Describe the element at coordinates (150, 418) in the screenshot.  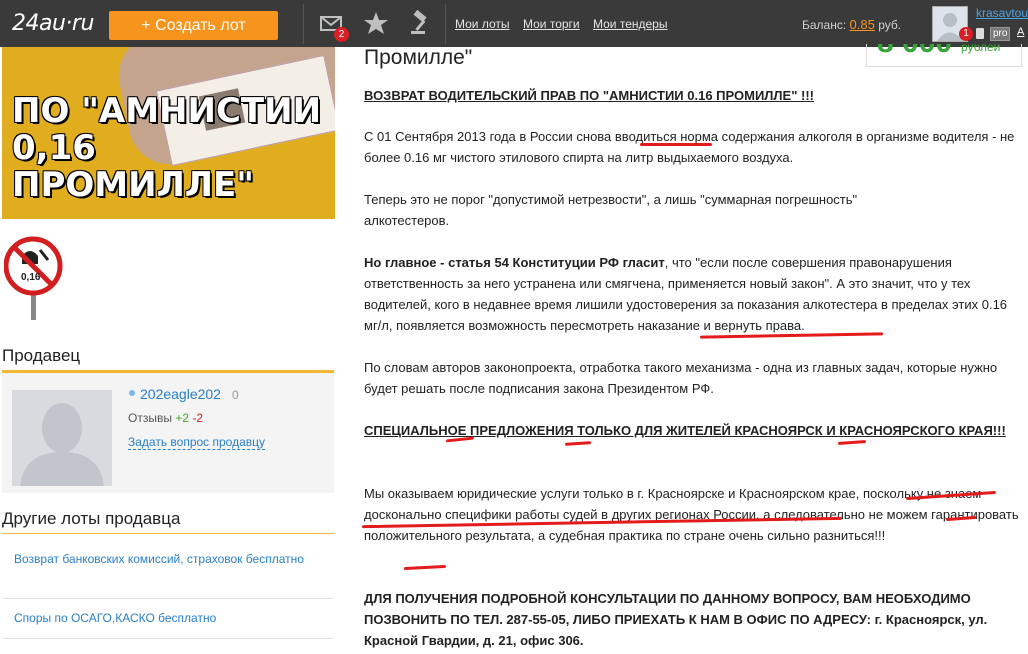
I see `reviews-label: Отзывы` at that location.